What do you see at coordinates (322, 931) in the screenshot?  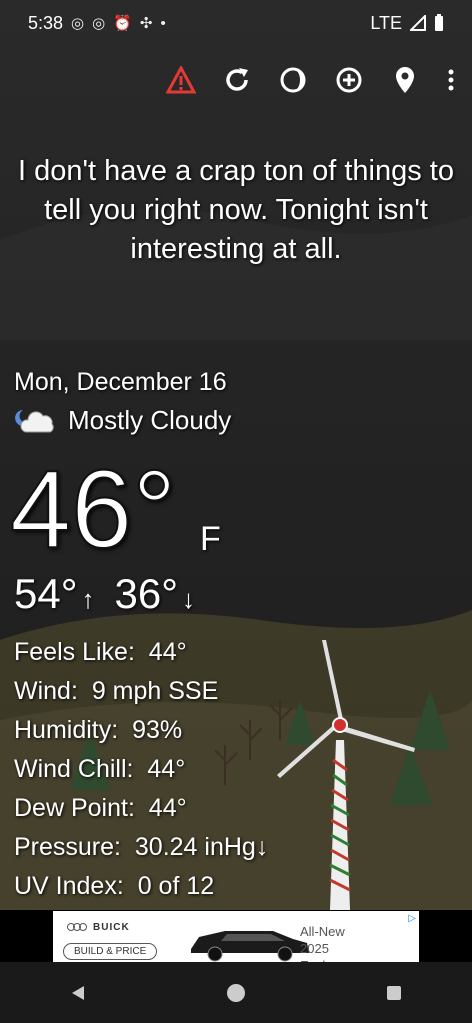 I see `ad-line1: All-New` at bounding box center [322, 931].